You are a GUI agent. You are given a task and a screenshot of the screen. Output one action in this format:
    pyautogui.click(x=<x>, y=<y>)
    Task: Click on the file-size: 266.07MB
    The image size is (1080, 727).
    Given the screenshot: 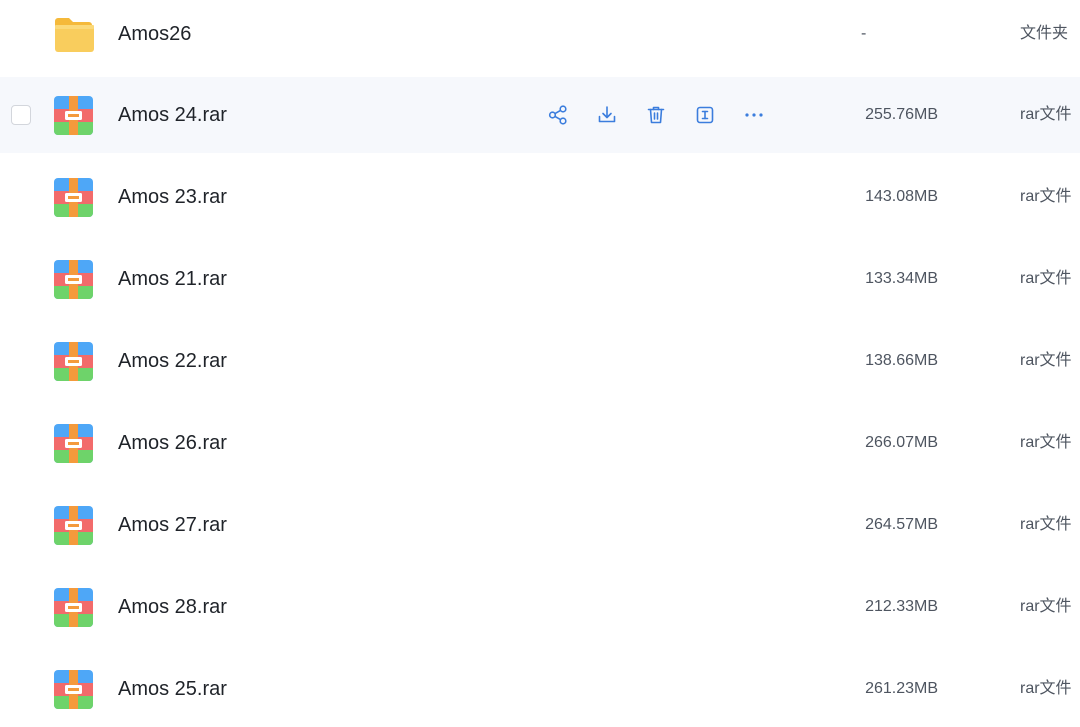 What is the action you would take?
    pyautogui.click(x=901, y=442)
    